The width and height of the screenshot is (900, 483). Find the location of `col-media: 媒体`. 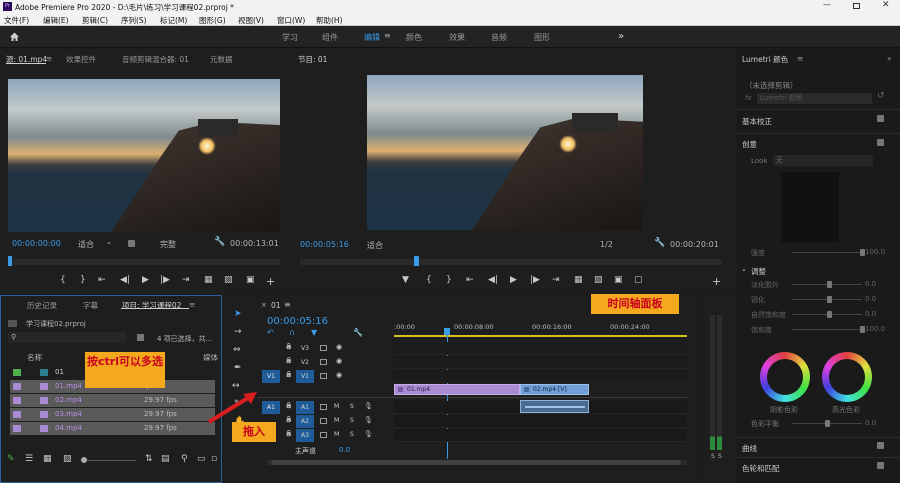

col-media: 媒体 is located at coordinates (210, 357).